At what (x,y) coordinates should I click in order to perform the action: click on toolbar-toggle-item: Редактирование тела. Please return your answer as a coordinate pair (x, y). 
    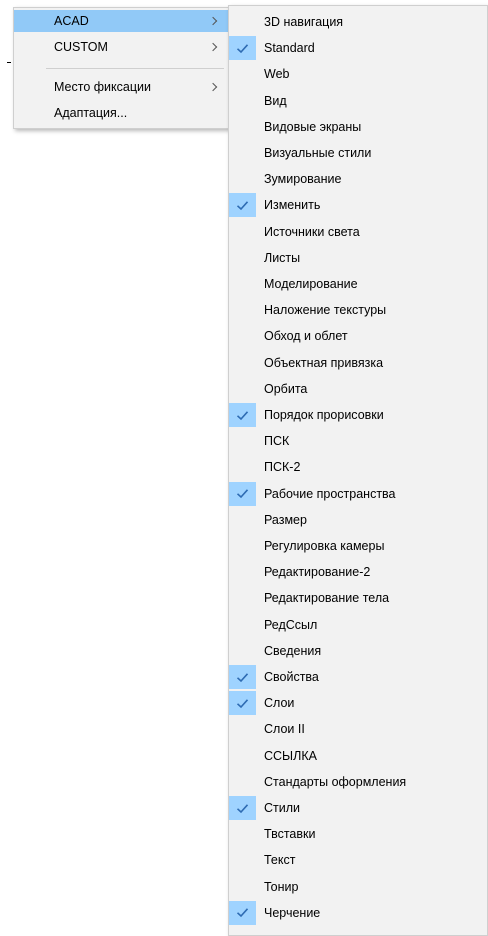
    Looking at the image, I should click on (358, 598).